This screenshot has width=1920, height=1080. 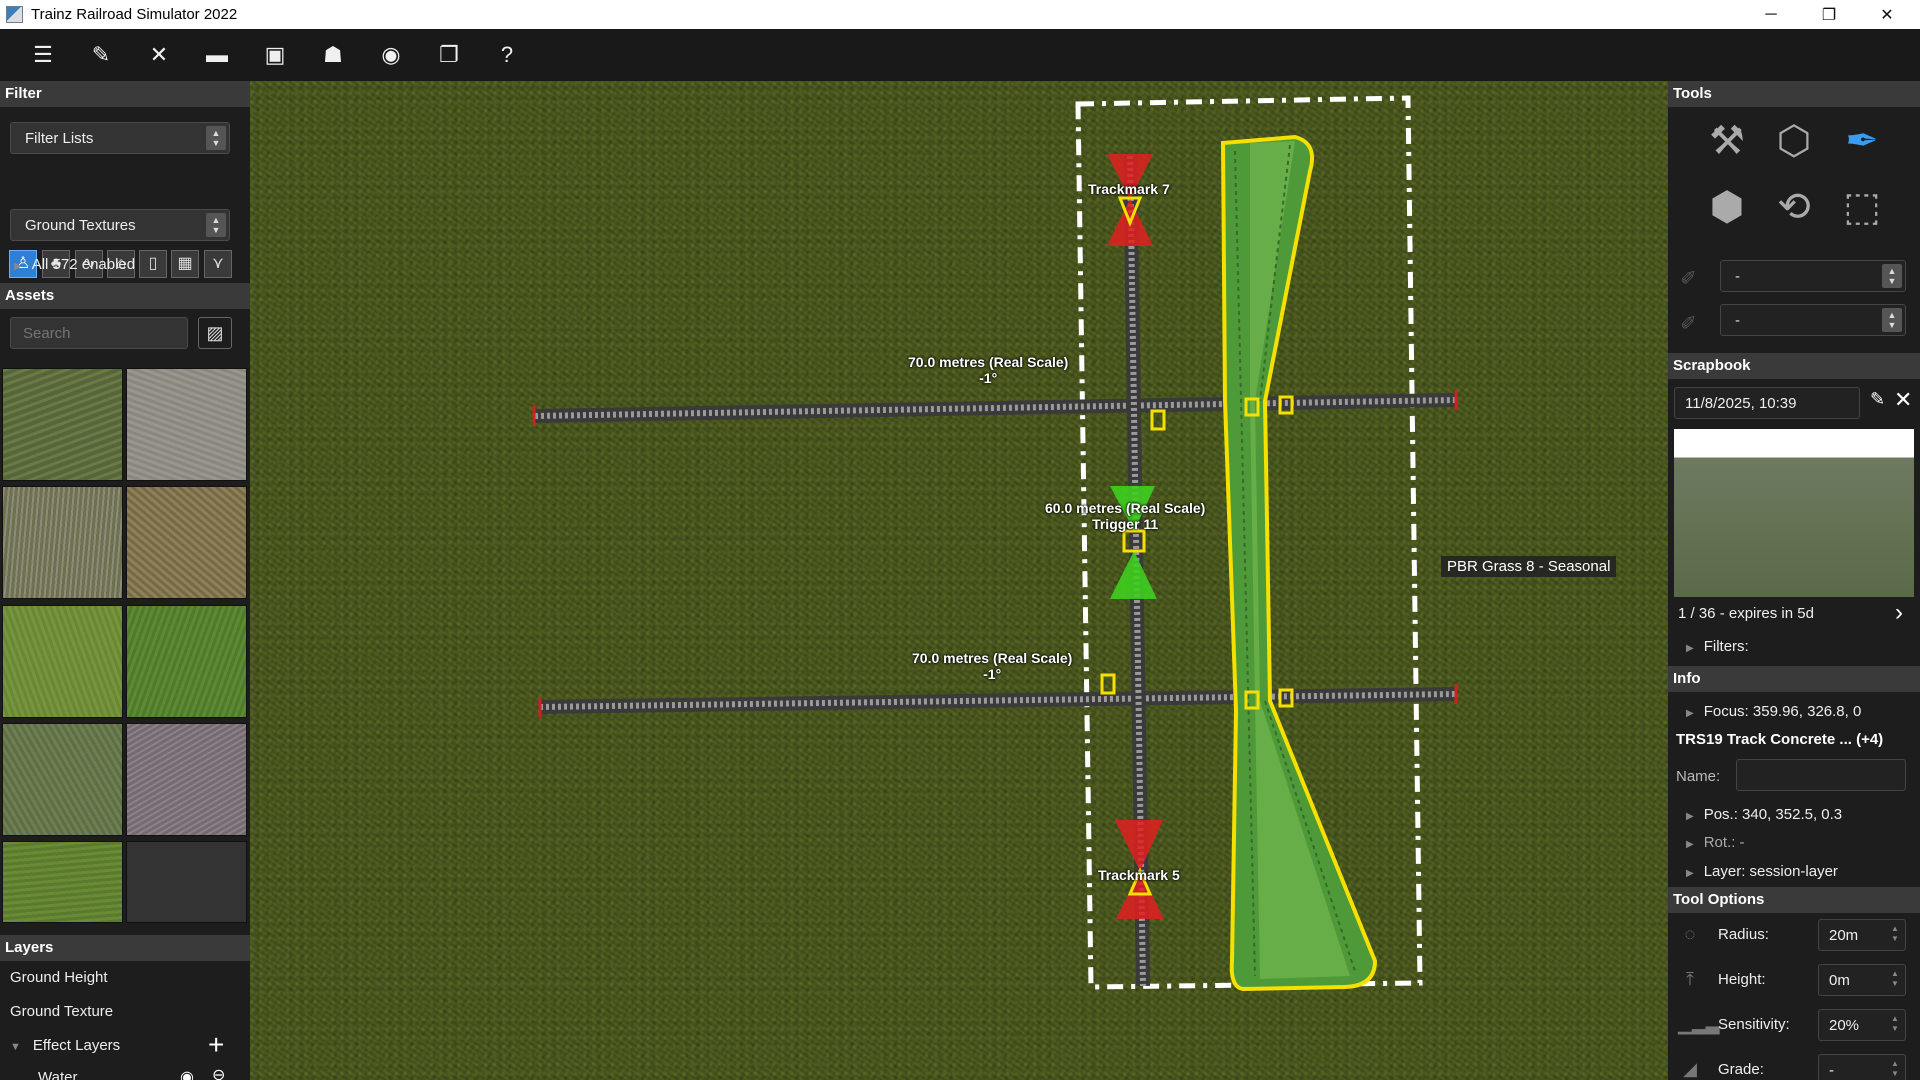 What do you see at coordinates (992, 674) in the screenshot?
I see `measure-bottom-angle: -1°` at bounding box center [992, 674].